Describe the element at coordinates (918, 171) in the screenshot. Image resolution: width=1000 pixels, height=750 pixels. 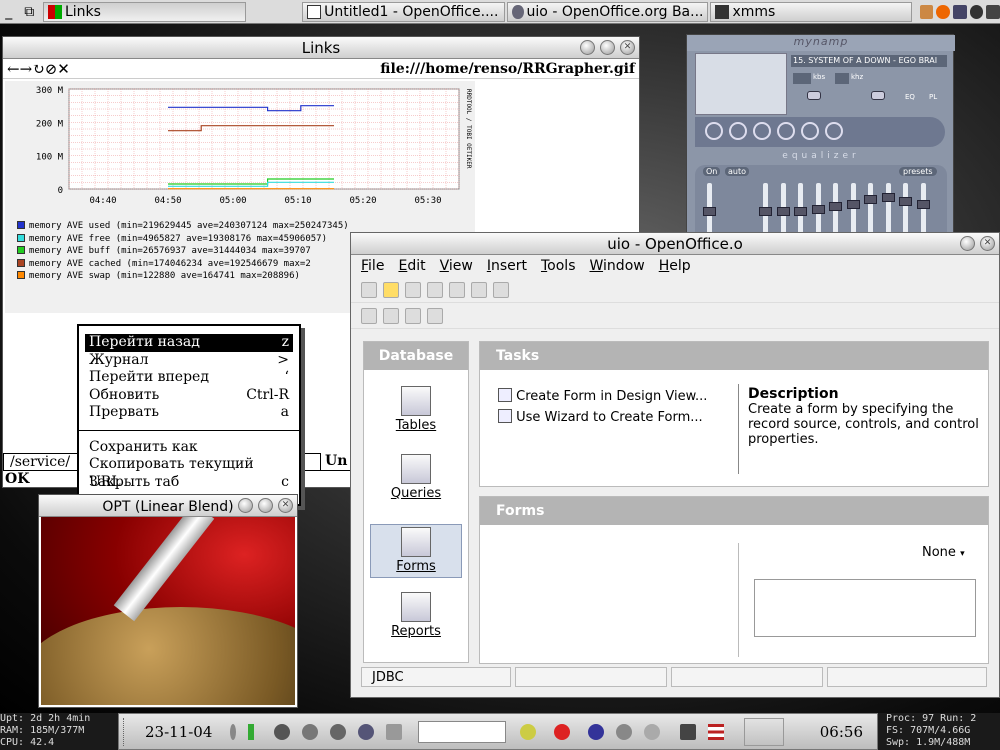
I see `presets-button: presets` at that location.